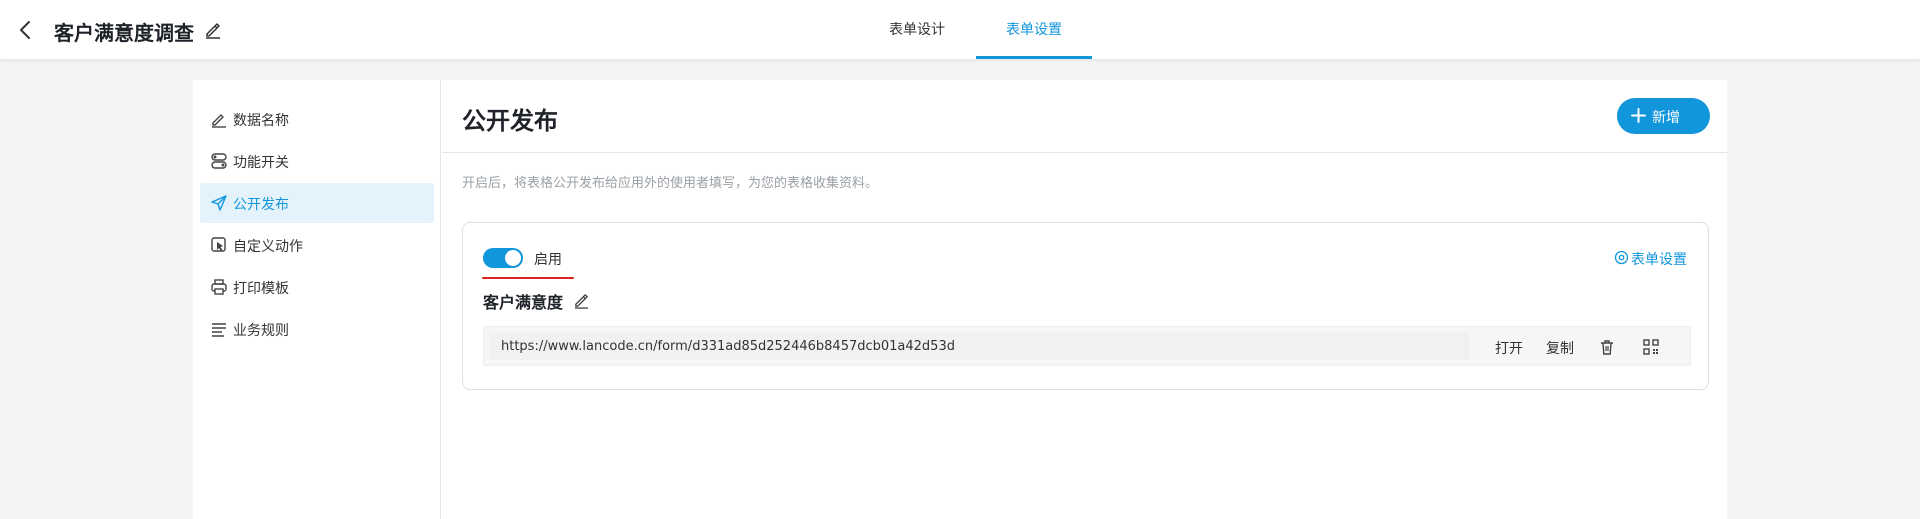 The height and width of the screenshot is (519, 1920). I want to click on section-title: 公开发布, so click(510, 121).